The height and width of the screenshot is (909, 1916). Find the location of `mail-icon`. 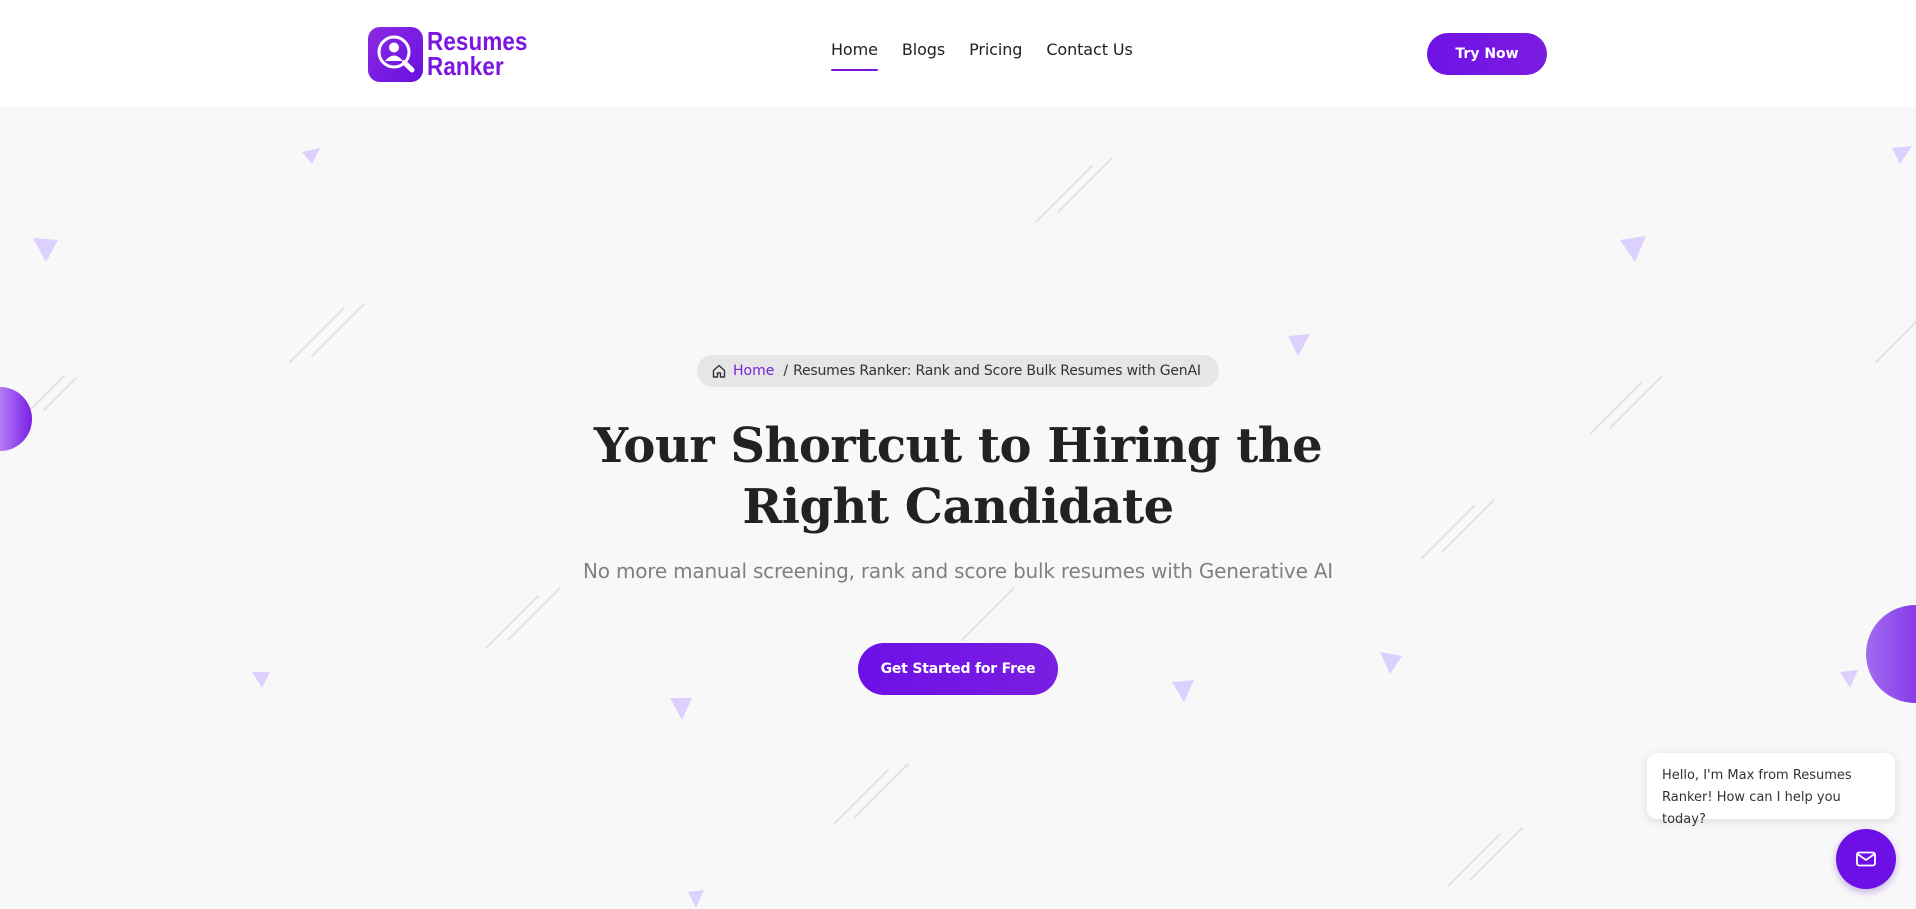

mail-icon is located at coordinates (1866, 859).